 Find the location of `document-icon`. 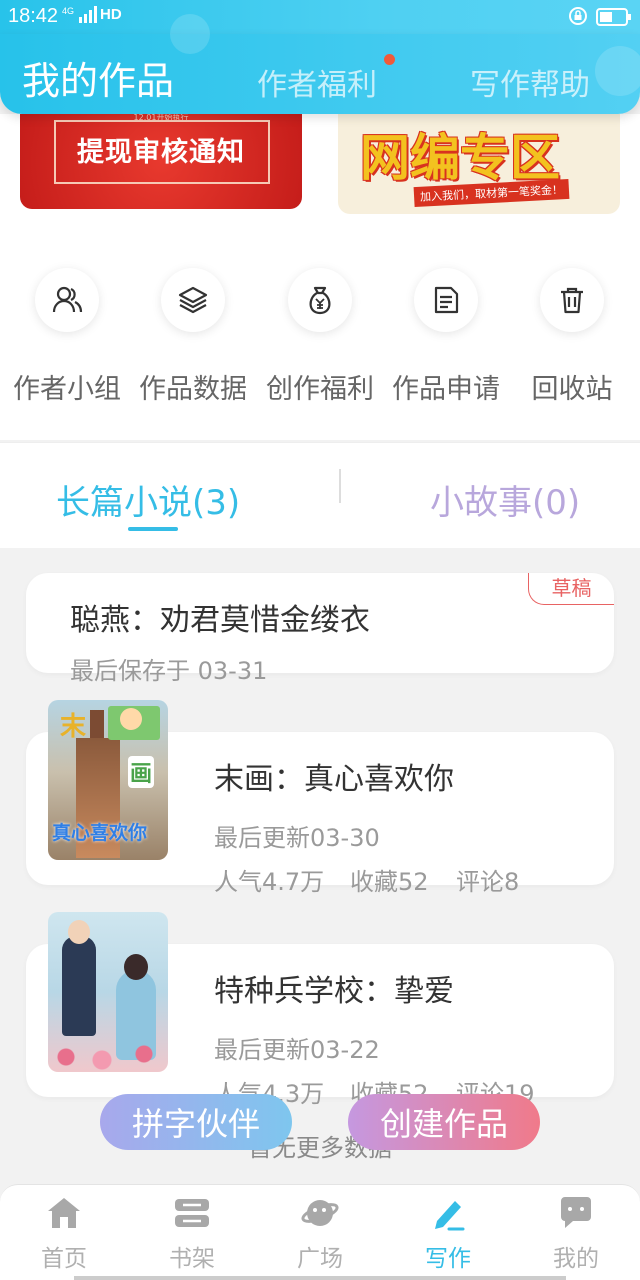

document-icon is located at coordinates (446, 300).